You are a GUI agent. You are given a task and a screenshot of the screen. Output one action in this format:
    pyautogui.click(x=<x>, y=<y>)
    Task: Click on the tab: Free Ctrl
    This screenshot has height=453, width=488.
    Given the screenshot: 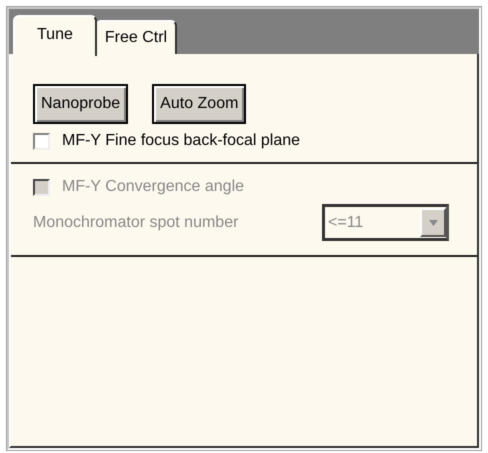 What is the action you would take?
    pyautogui.click(x=136, y=37)
    